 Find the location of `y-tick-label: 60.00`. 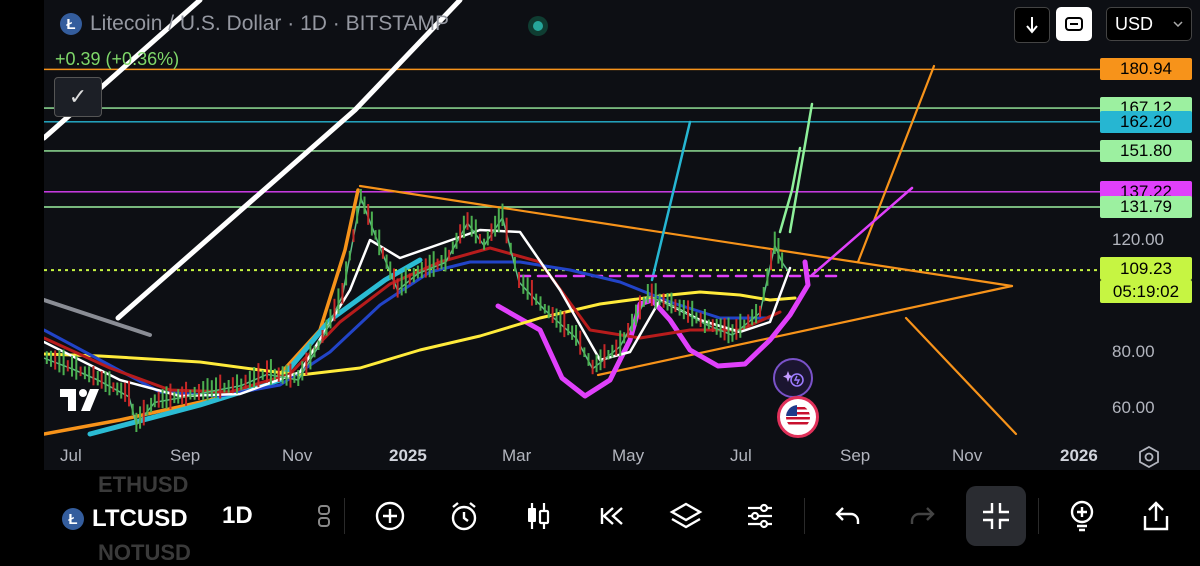

y-tick-label: 60.00 is located at coordinates (1133, 407).